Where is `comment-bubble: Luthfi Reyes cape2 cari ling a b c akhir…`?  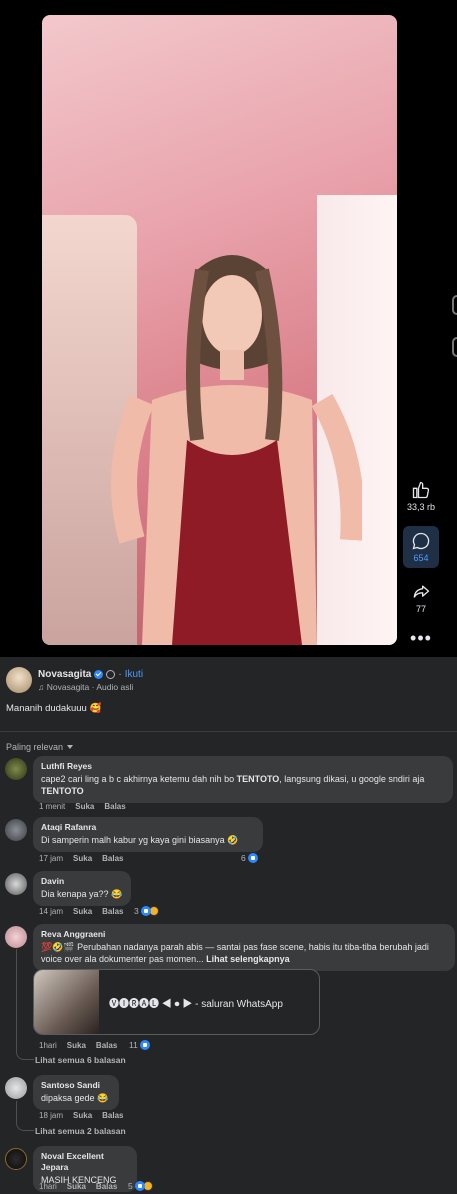 comment-bubble: Luthfi Reyes cape2 cari ling a b c akhir… is located at coordinates (243, 779).